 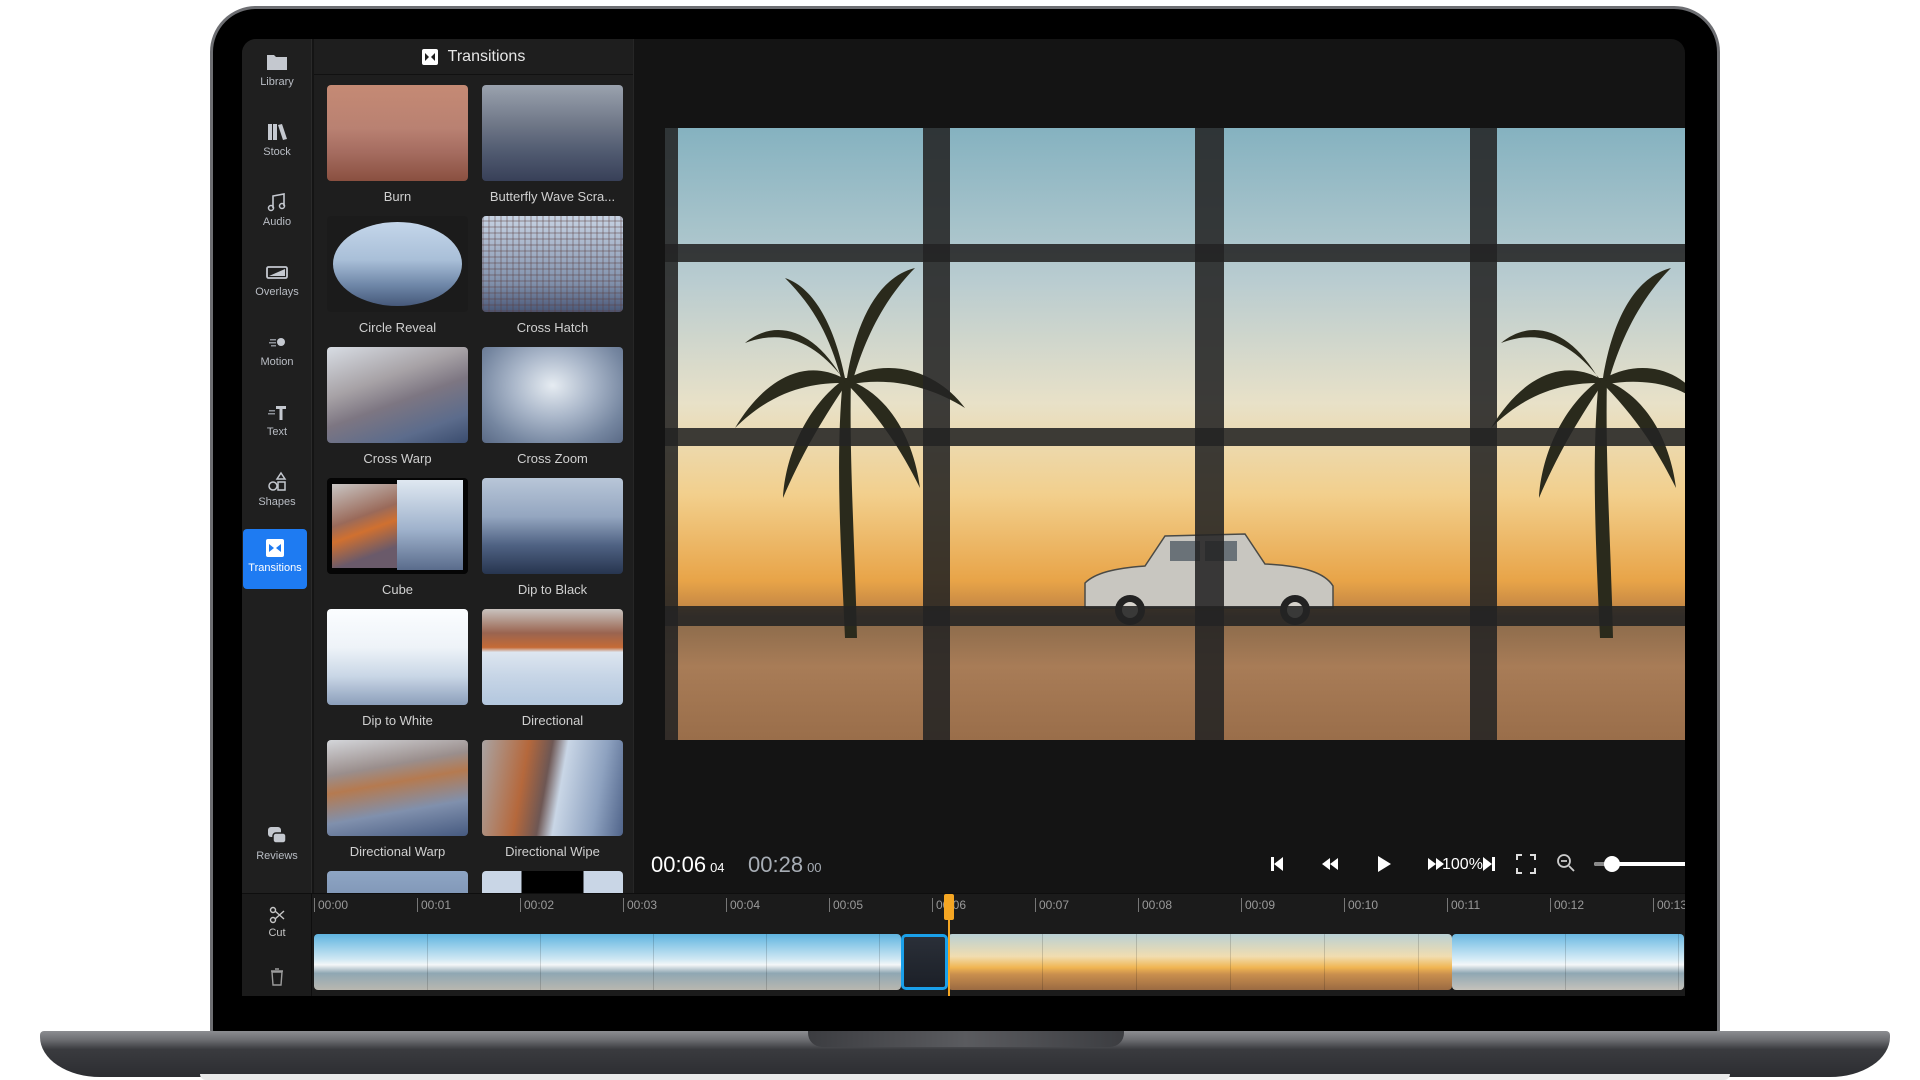 I want to click on laptop-shadow, so click(x=965, y=1077).